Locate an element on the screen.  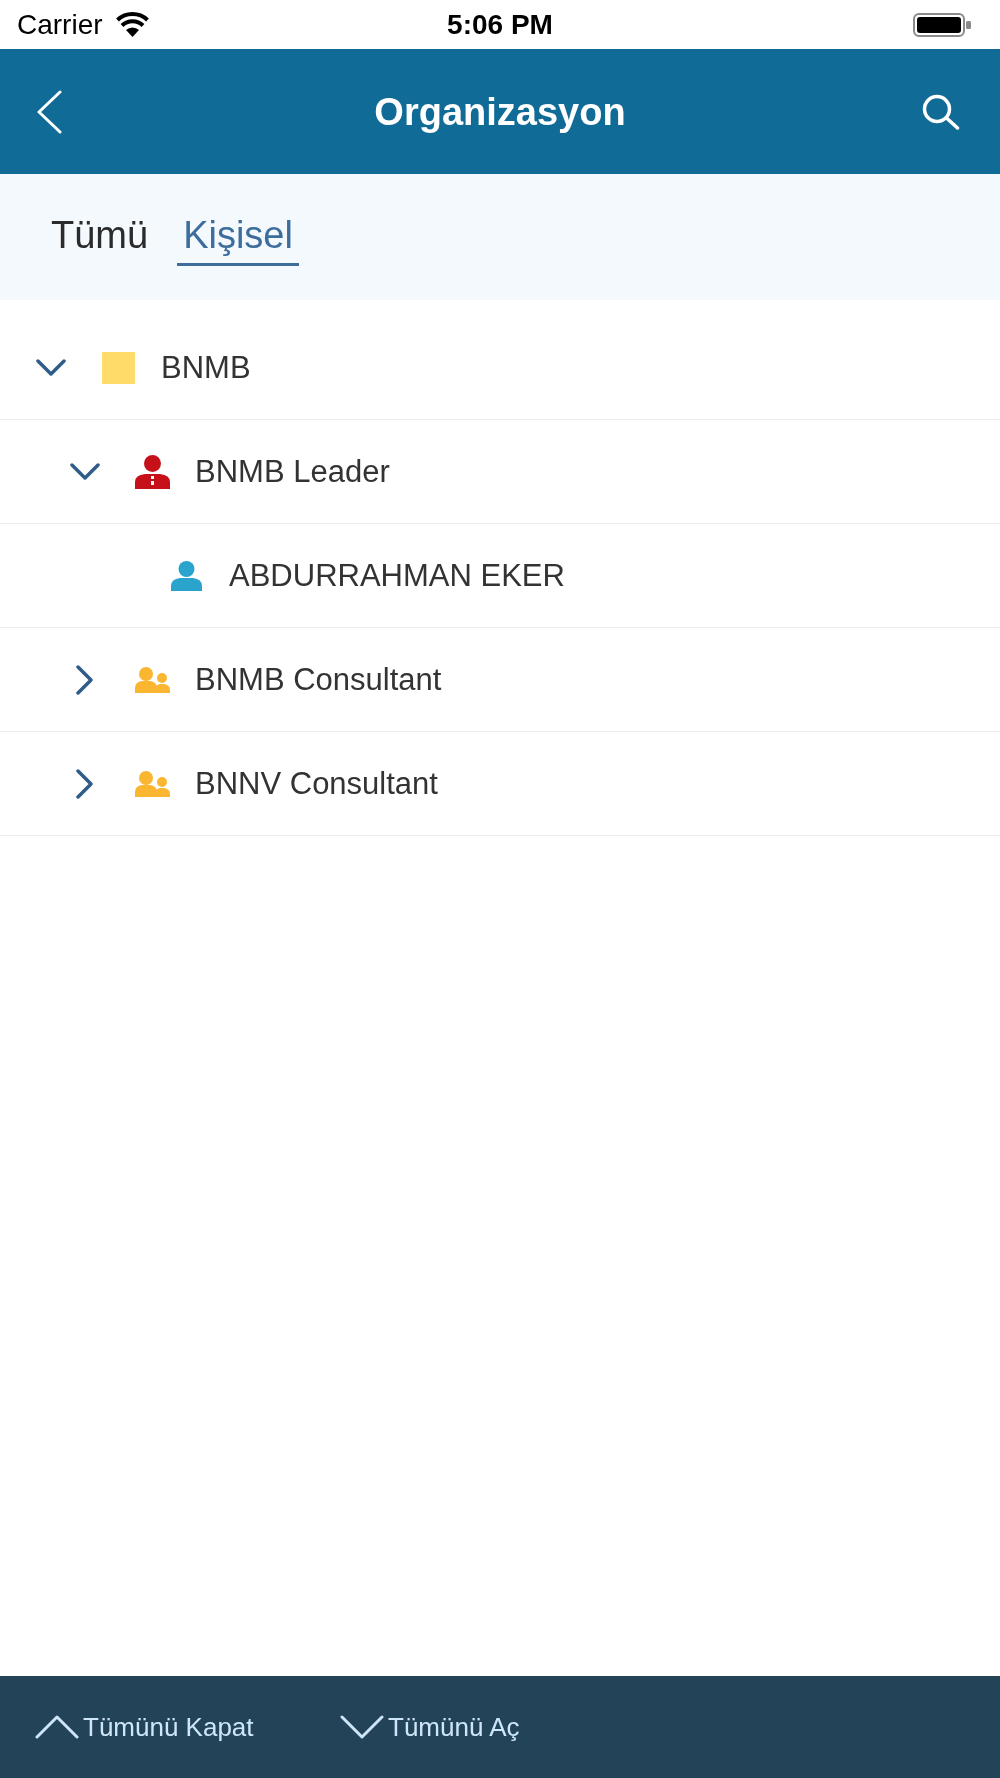
person-with-tie-icon is located at coordinates (152, 471).